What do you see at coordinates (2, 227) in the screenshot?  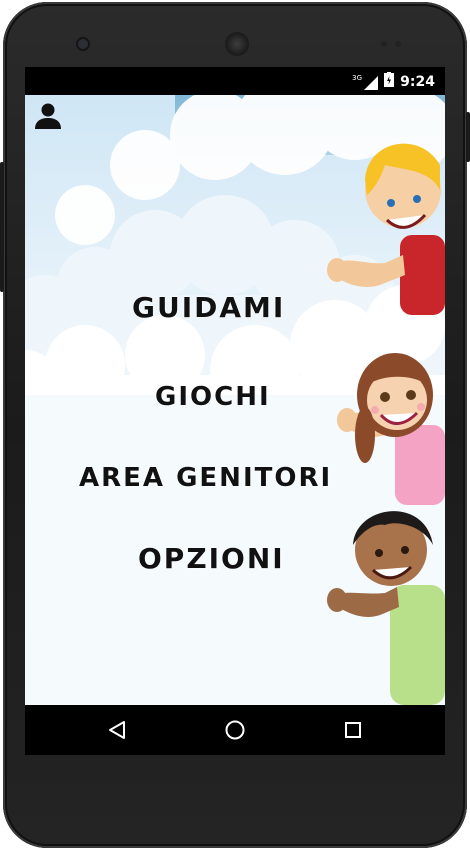 I see `power-button` at bounding box center [2, 227].